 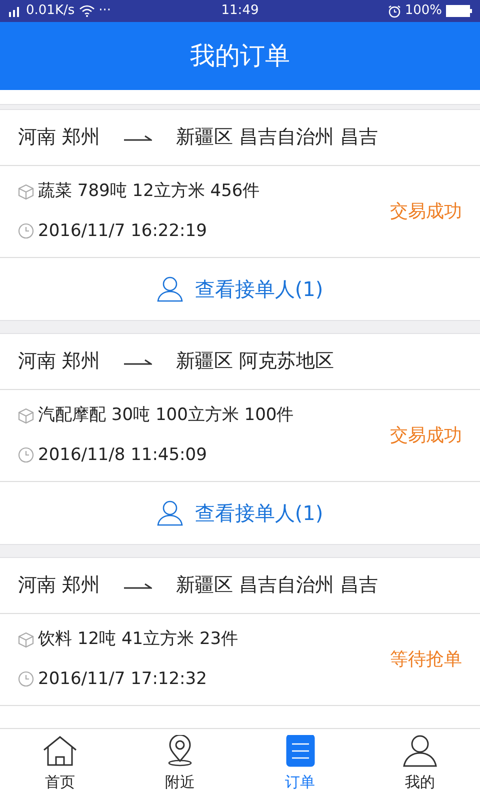 I want to click on battery-icon, so click(x=459, y=11).